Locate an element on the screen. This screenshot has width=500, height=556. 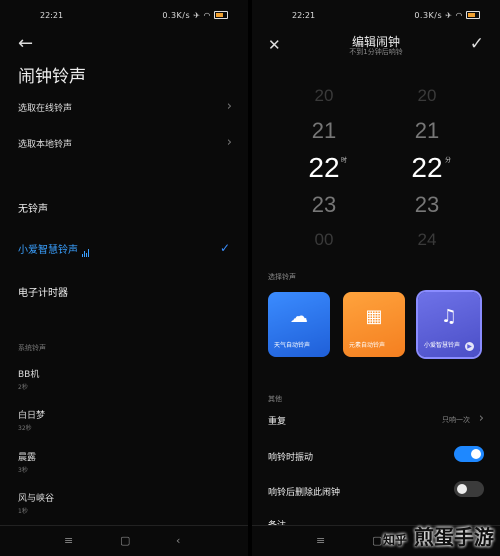
card-label: 天气自动铃声 is located at coordinates (292, 345).